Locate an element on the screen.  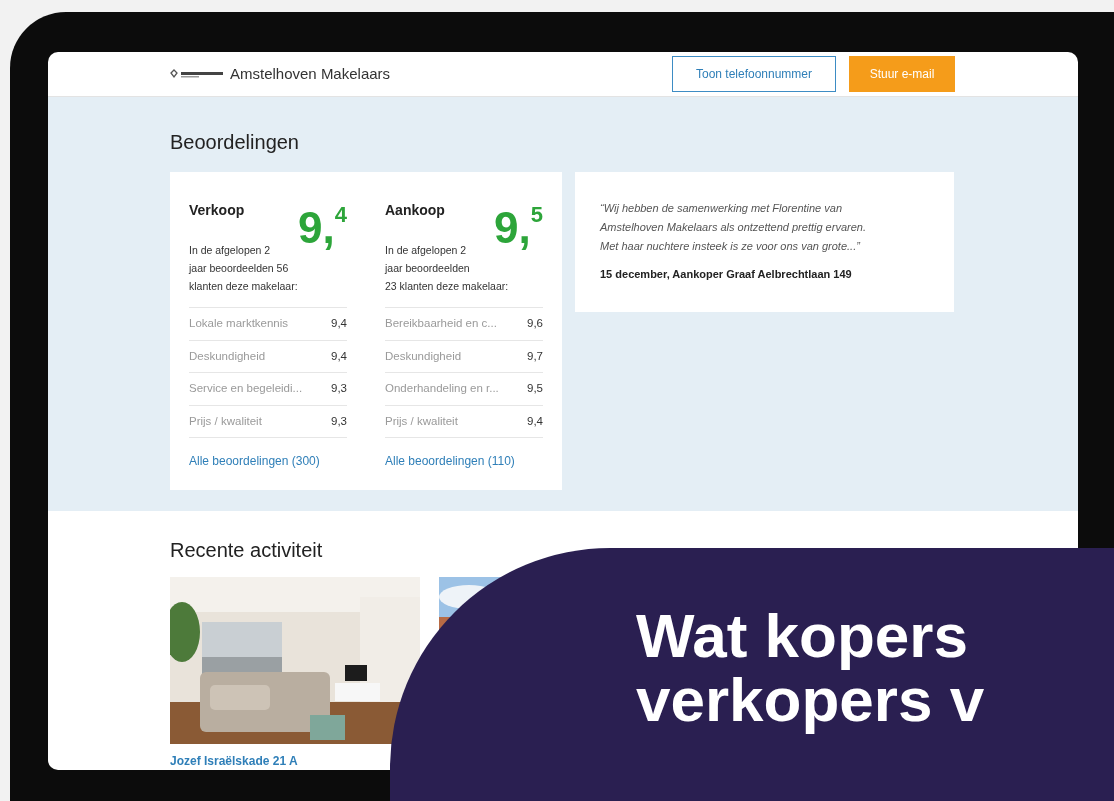
section-title: Beoordelingen is located at coordinates (235, 143).